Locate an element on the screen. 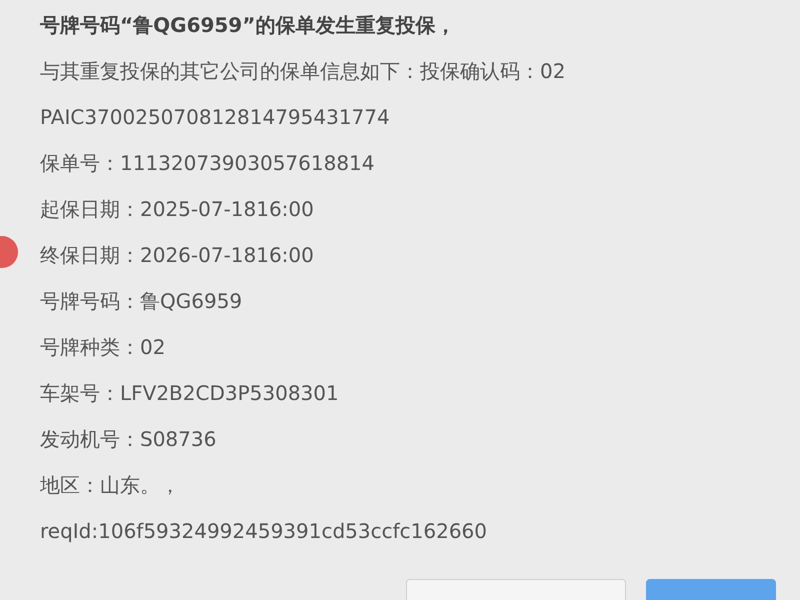  message-line: reqId:106f59324992459391cd53ccfc162660 is located at coordinates (264, 531).